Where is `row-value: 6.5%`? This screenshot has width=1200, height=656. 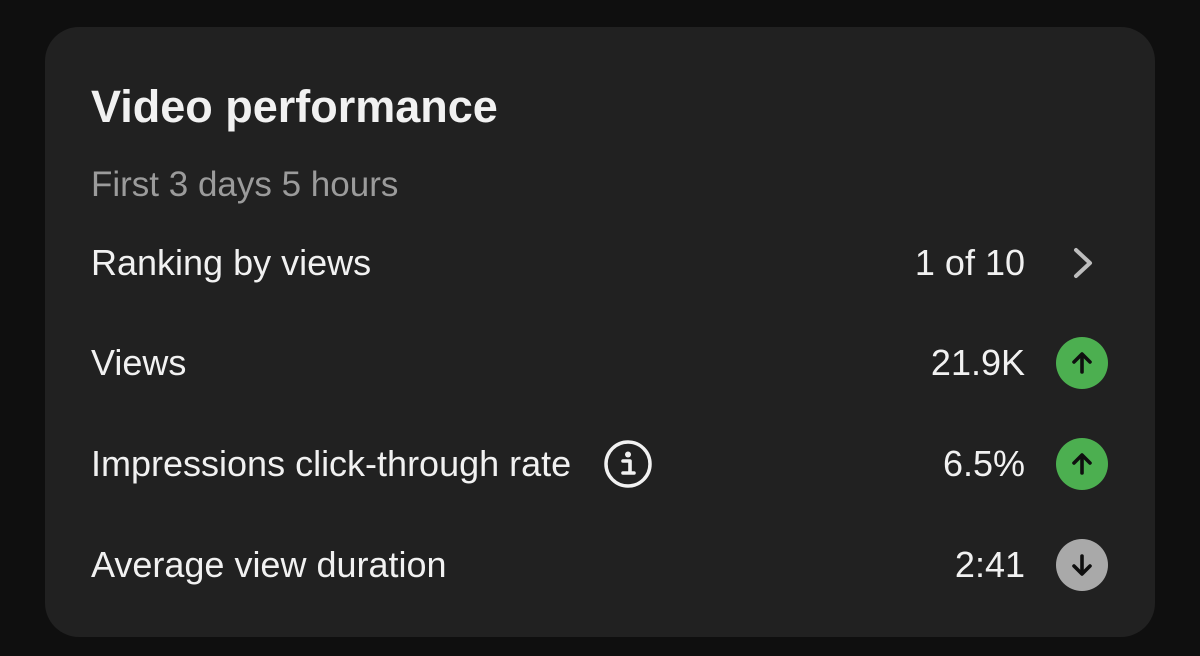
row-value: 6.5% is located at coordinates (983, 463).